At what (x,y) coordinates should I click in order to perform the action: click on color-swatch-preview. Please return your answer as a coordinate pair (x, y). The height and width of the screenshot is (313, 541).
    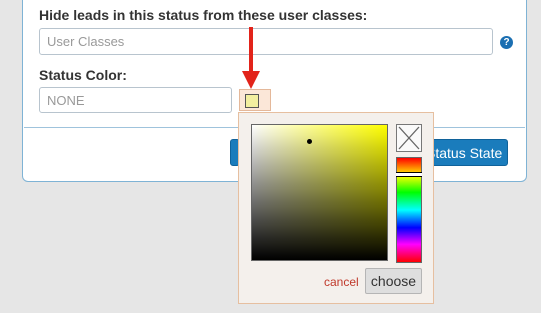
    Looking at the image, I should click on (252, 101).